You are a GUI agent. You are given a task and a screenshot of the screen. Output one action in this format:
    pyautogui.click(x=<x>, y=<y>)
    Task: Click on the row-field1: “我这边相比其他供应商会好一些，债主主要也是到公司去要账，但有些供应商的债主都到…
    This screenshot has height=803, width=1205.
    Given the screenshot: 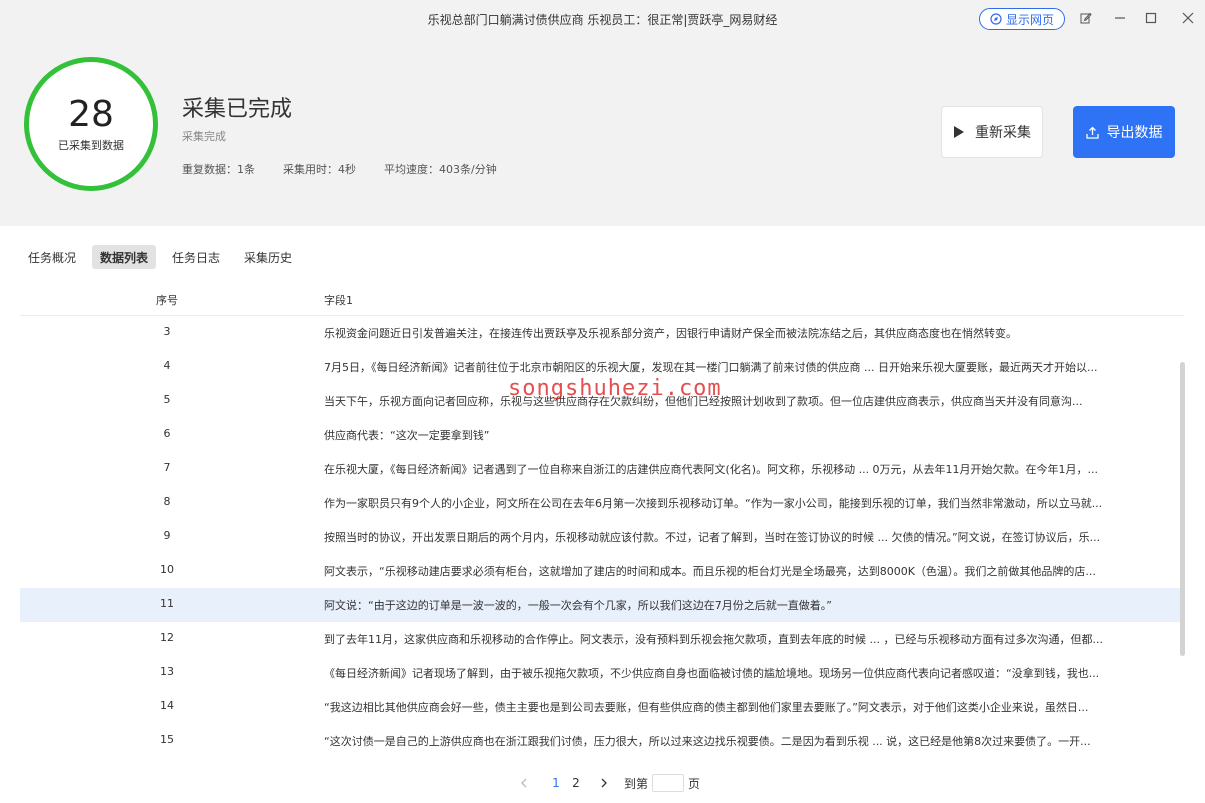 What is the action you would take?
    pyautogui.click(x=706, y=707)
    